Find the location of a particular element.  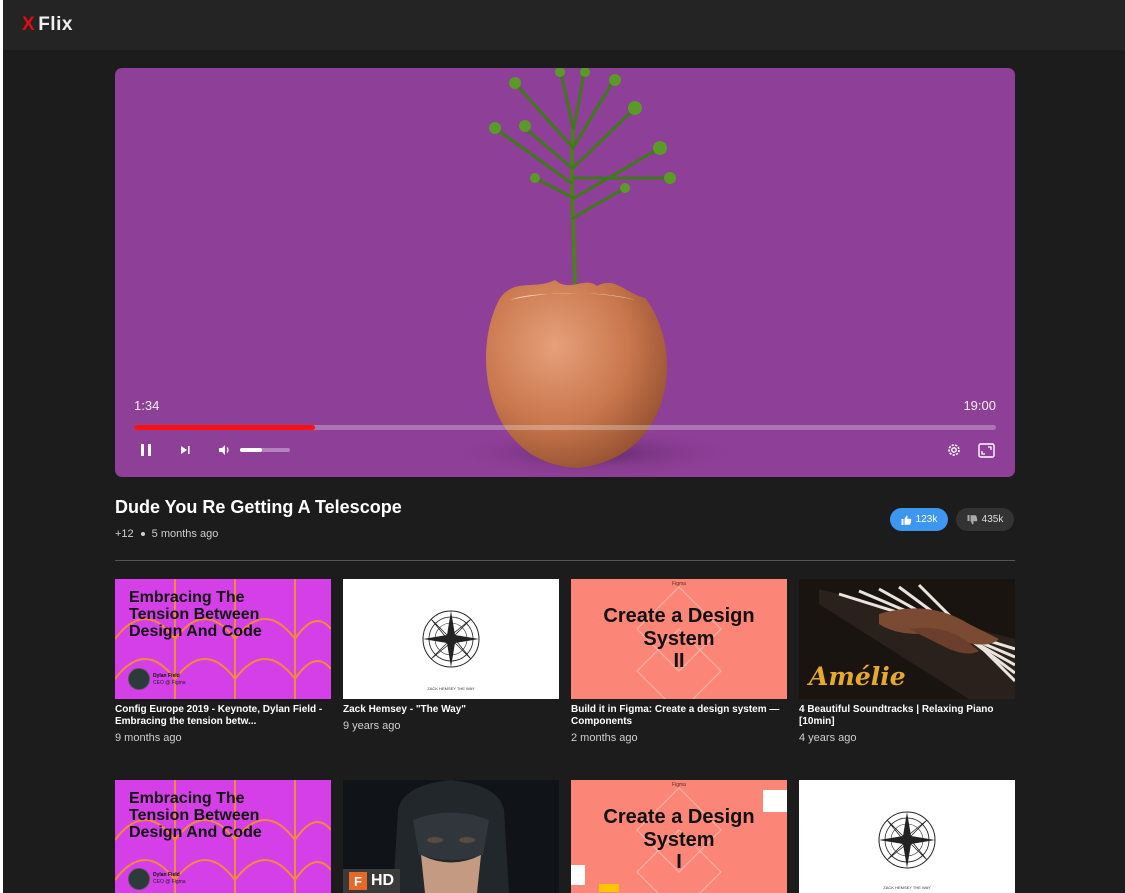

settings-button is located at coordinates (954, 450).